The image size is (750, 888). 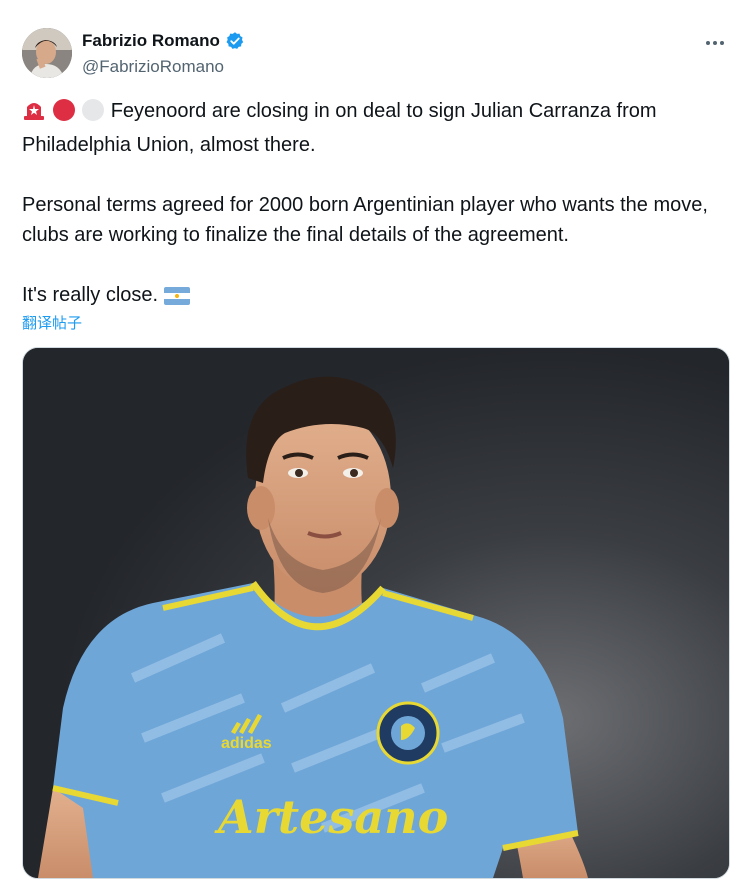 I want to click on verified-badge-icon, so click(x=235, y=41).